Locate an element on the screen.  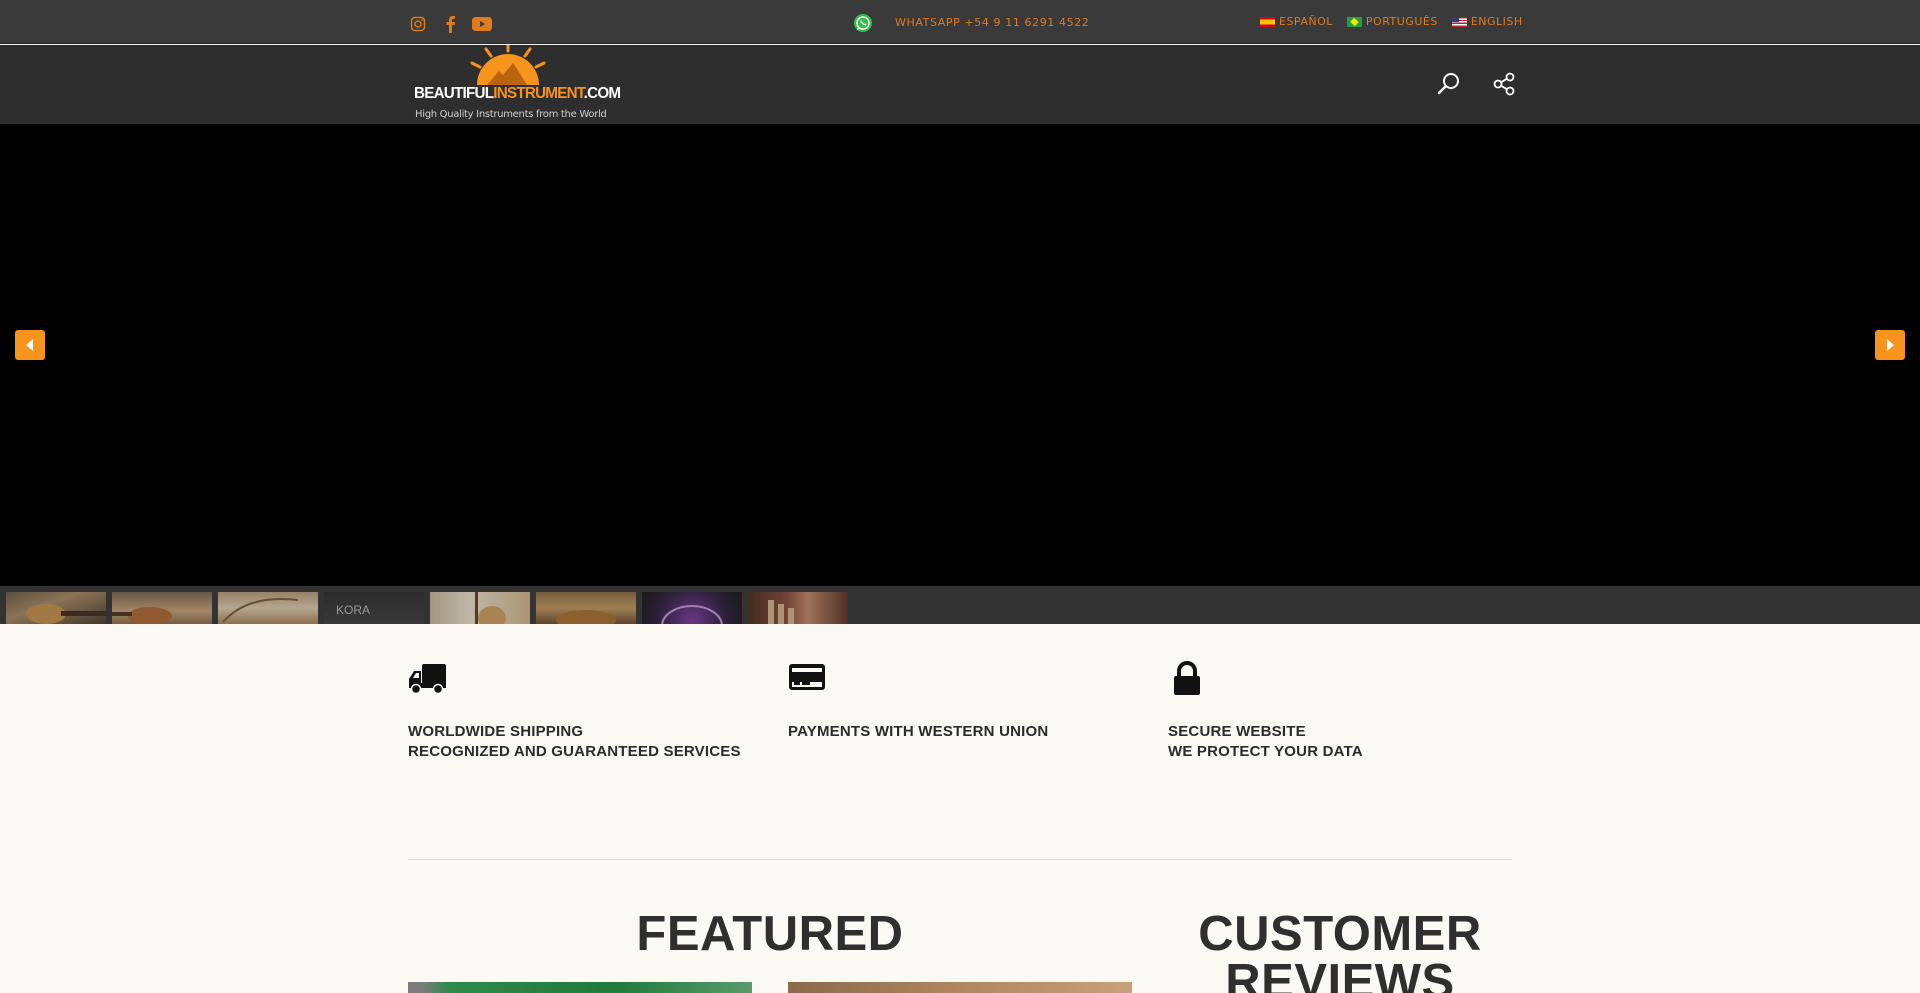
instagram-icon is located at coordinates (418, 24).